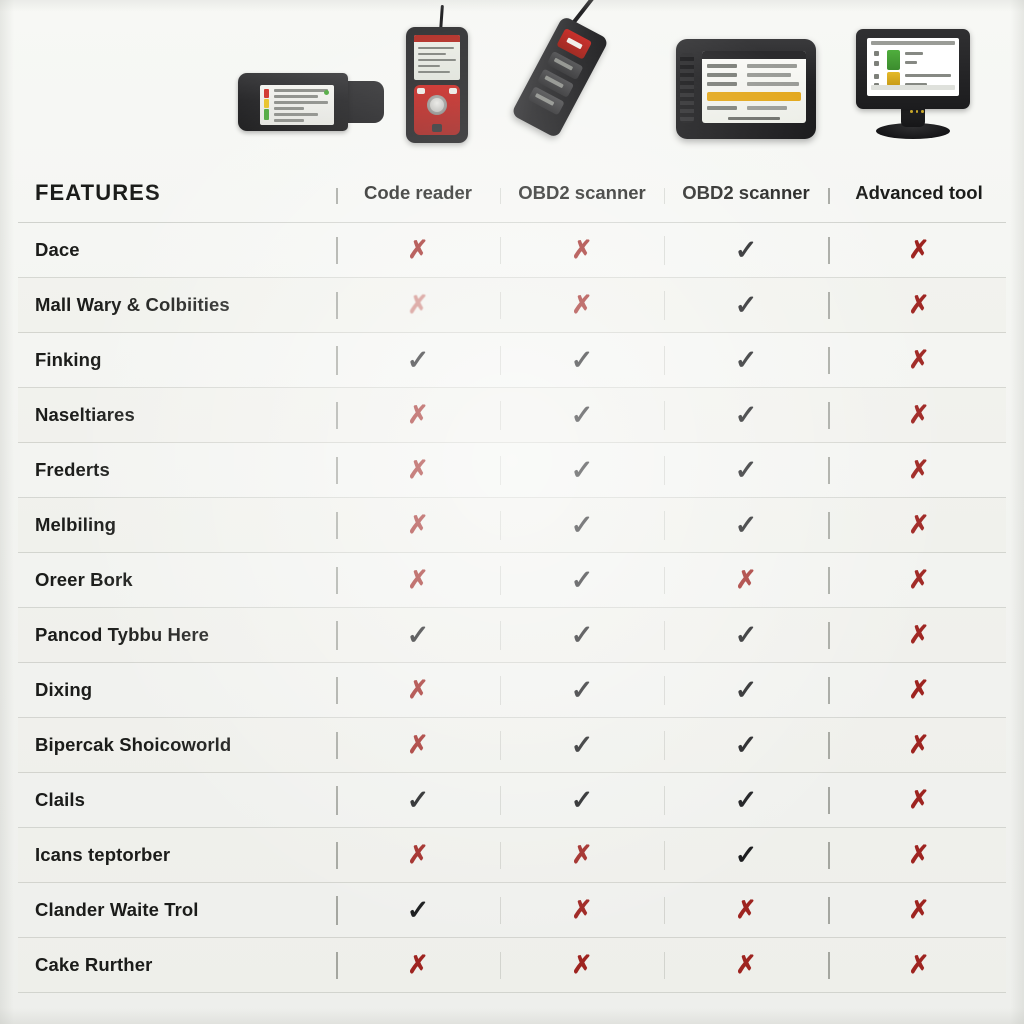 Image resolution: width=1024 pixels, height=1024 pixels. I want to click on features-column-header: FEATURES, so click(98, 192).